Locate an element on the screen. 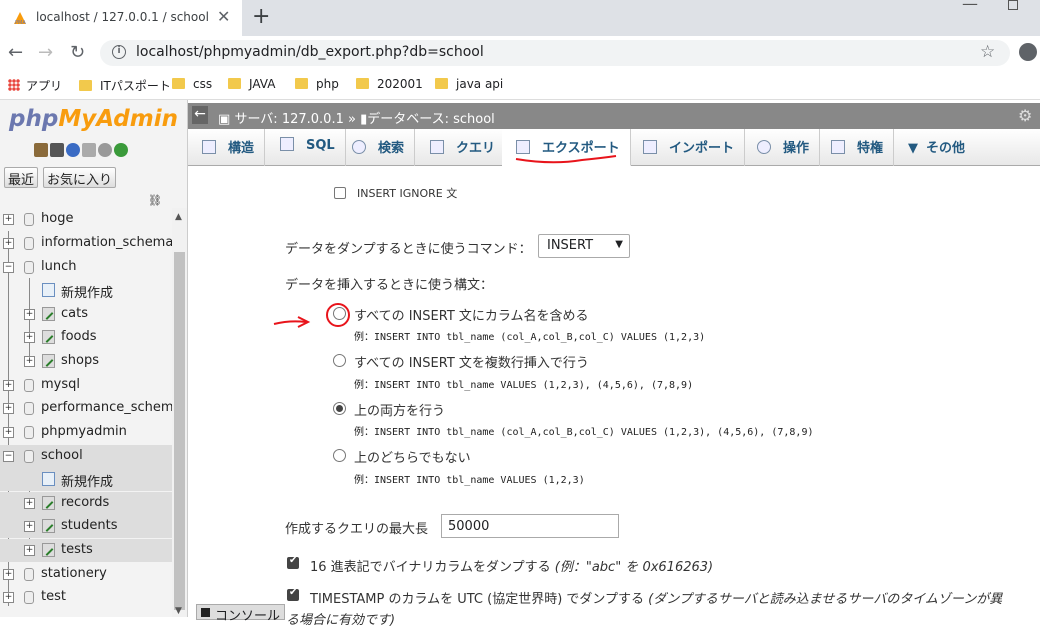 The height and width of the screenshot is (628, 1040). new-tab-button: + is located at coordinates (261, 16).